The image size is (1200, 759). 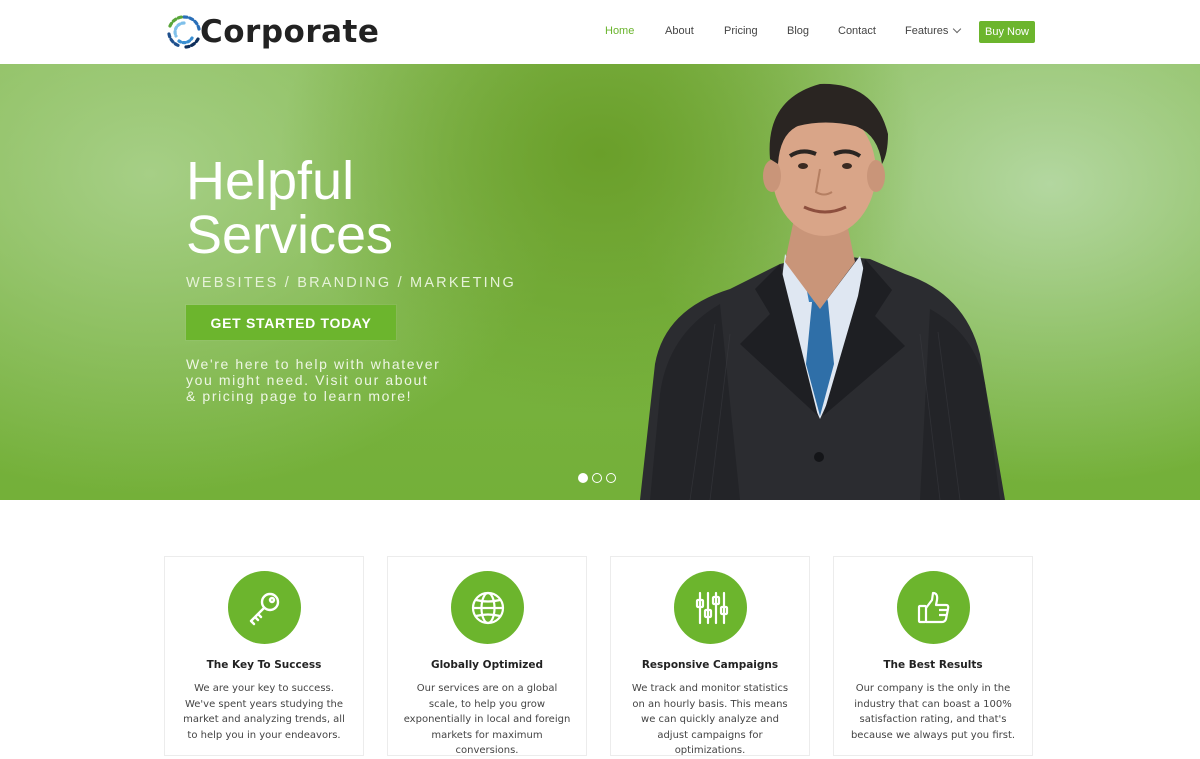 I want to click on buy-now-button: Buy Now, so click(x=1007, y=32).